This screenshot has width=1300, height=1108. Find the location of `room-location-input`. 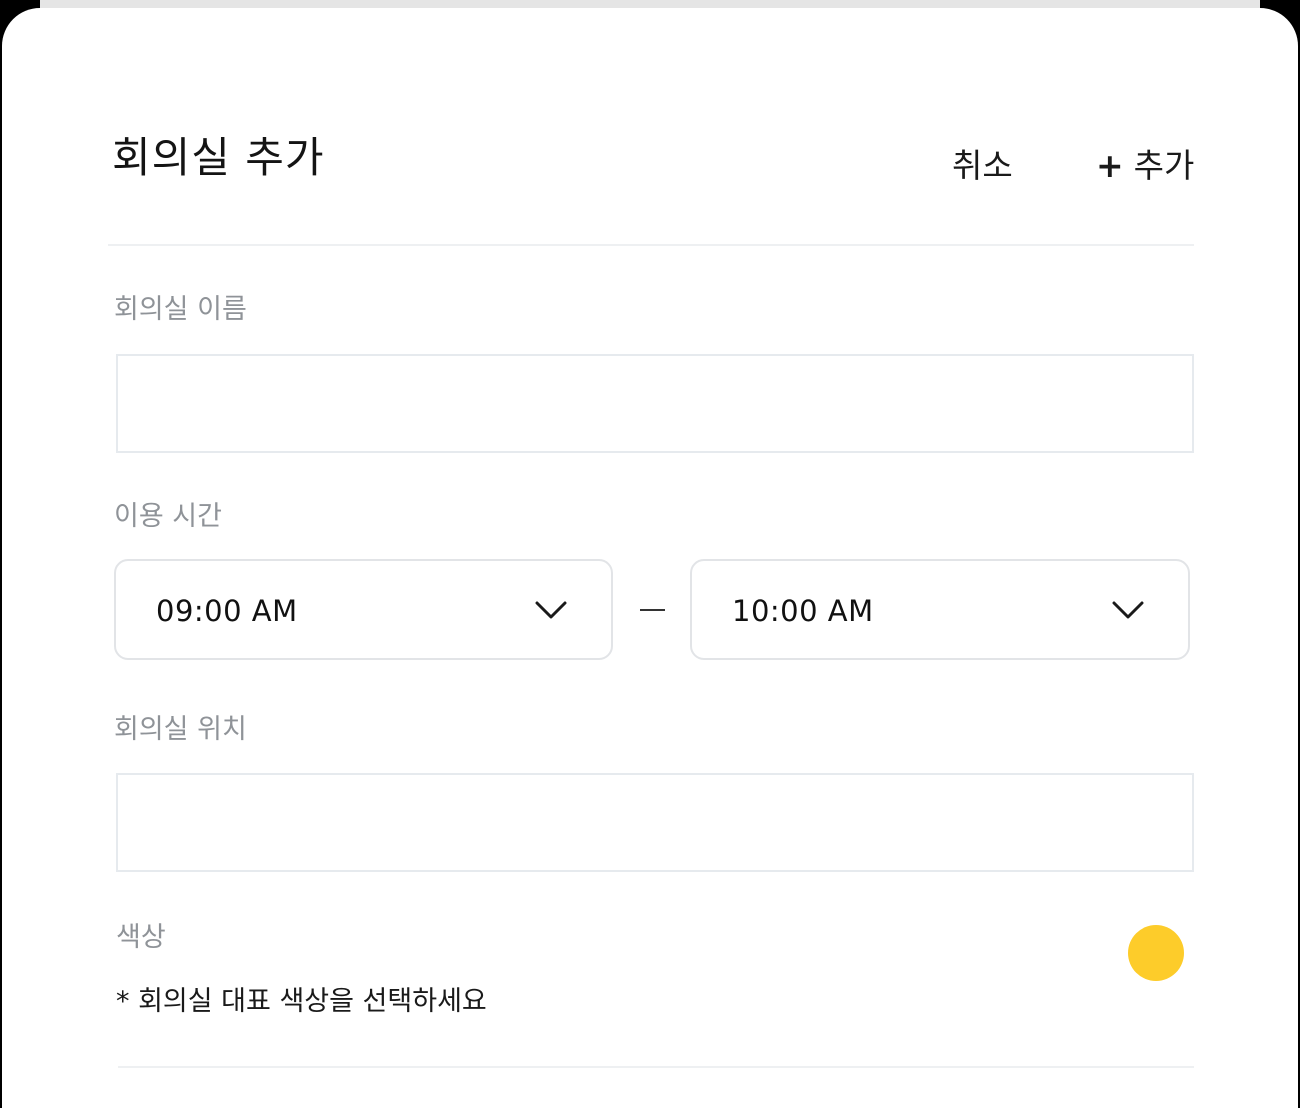

room-location-input is located at coordinates (655, 822).